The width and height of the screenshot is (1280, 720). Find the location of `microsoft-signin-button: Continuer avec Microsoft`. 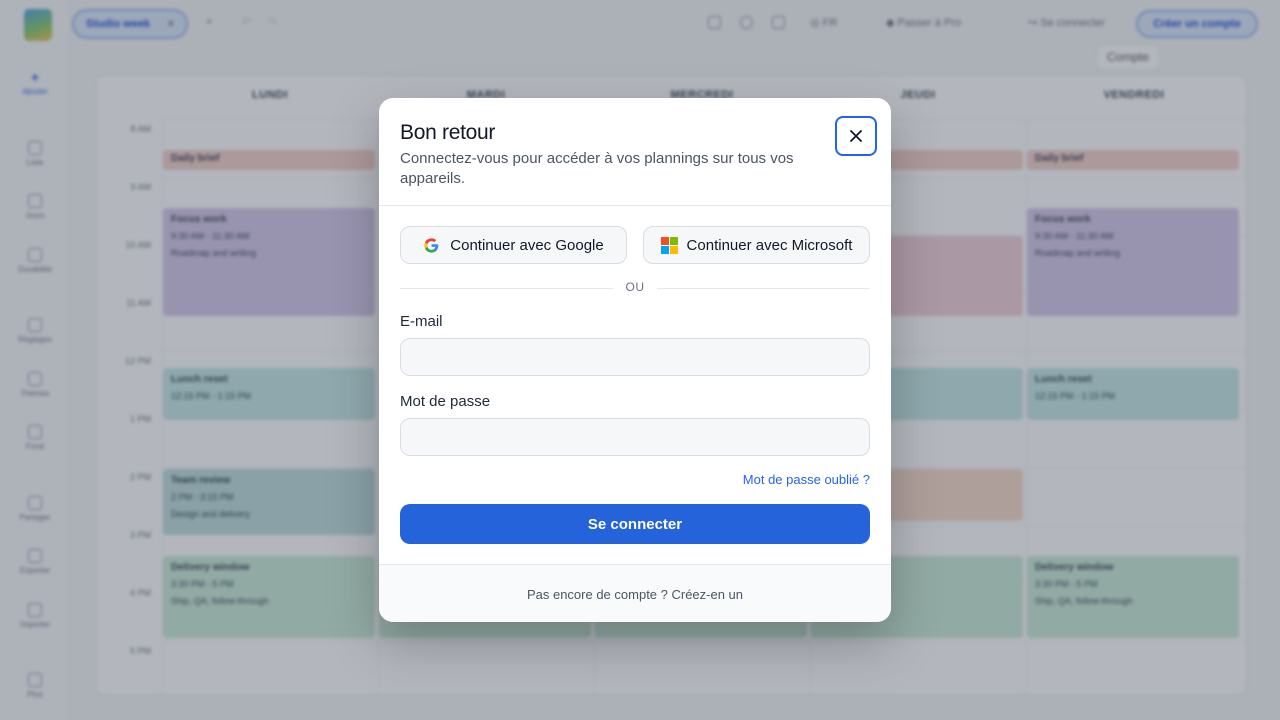

microsoft-signin-button: Continuer avec Microsoft is located at coordinates (756, 245).